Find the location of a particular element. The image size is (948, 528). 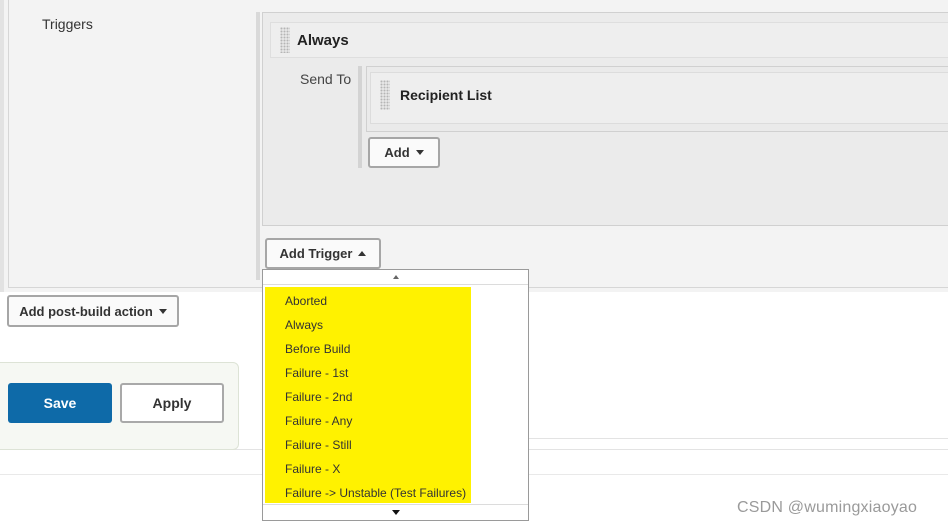

menu-item-failure-x: Failure - X is located at coordinates (396, 469).